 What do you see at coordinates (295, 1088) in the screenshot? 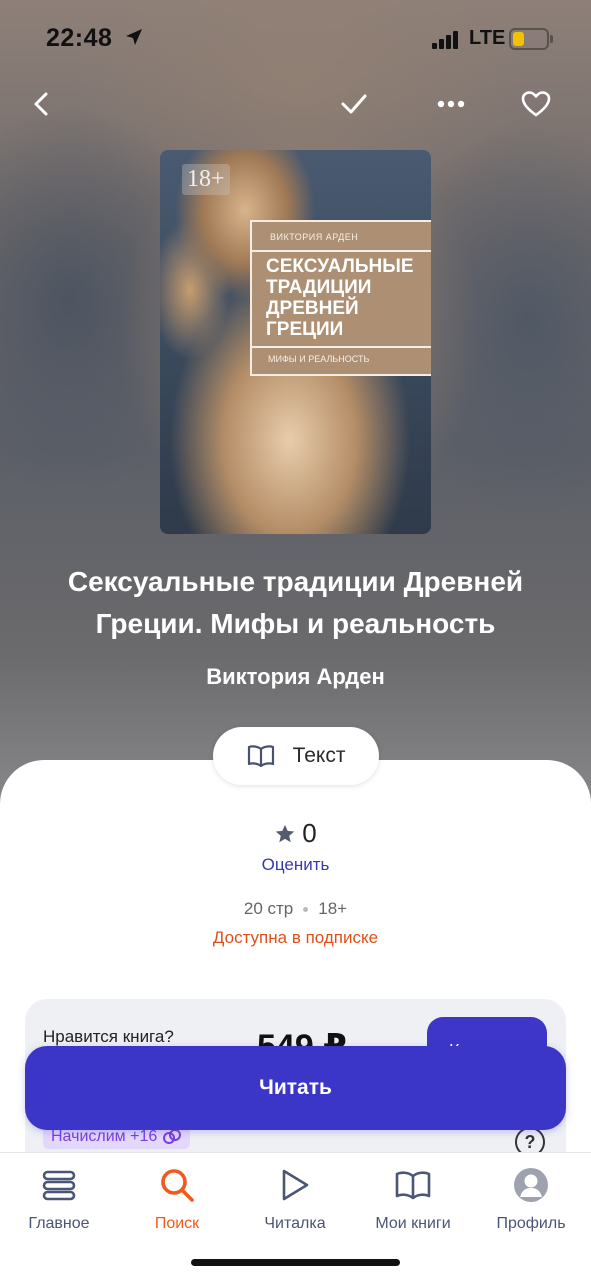
I see `read-button: Читать` at bounding box center [295, 1088].